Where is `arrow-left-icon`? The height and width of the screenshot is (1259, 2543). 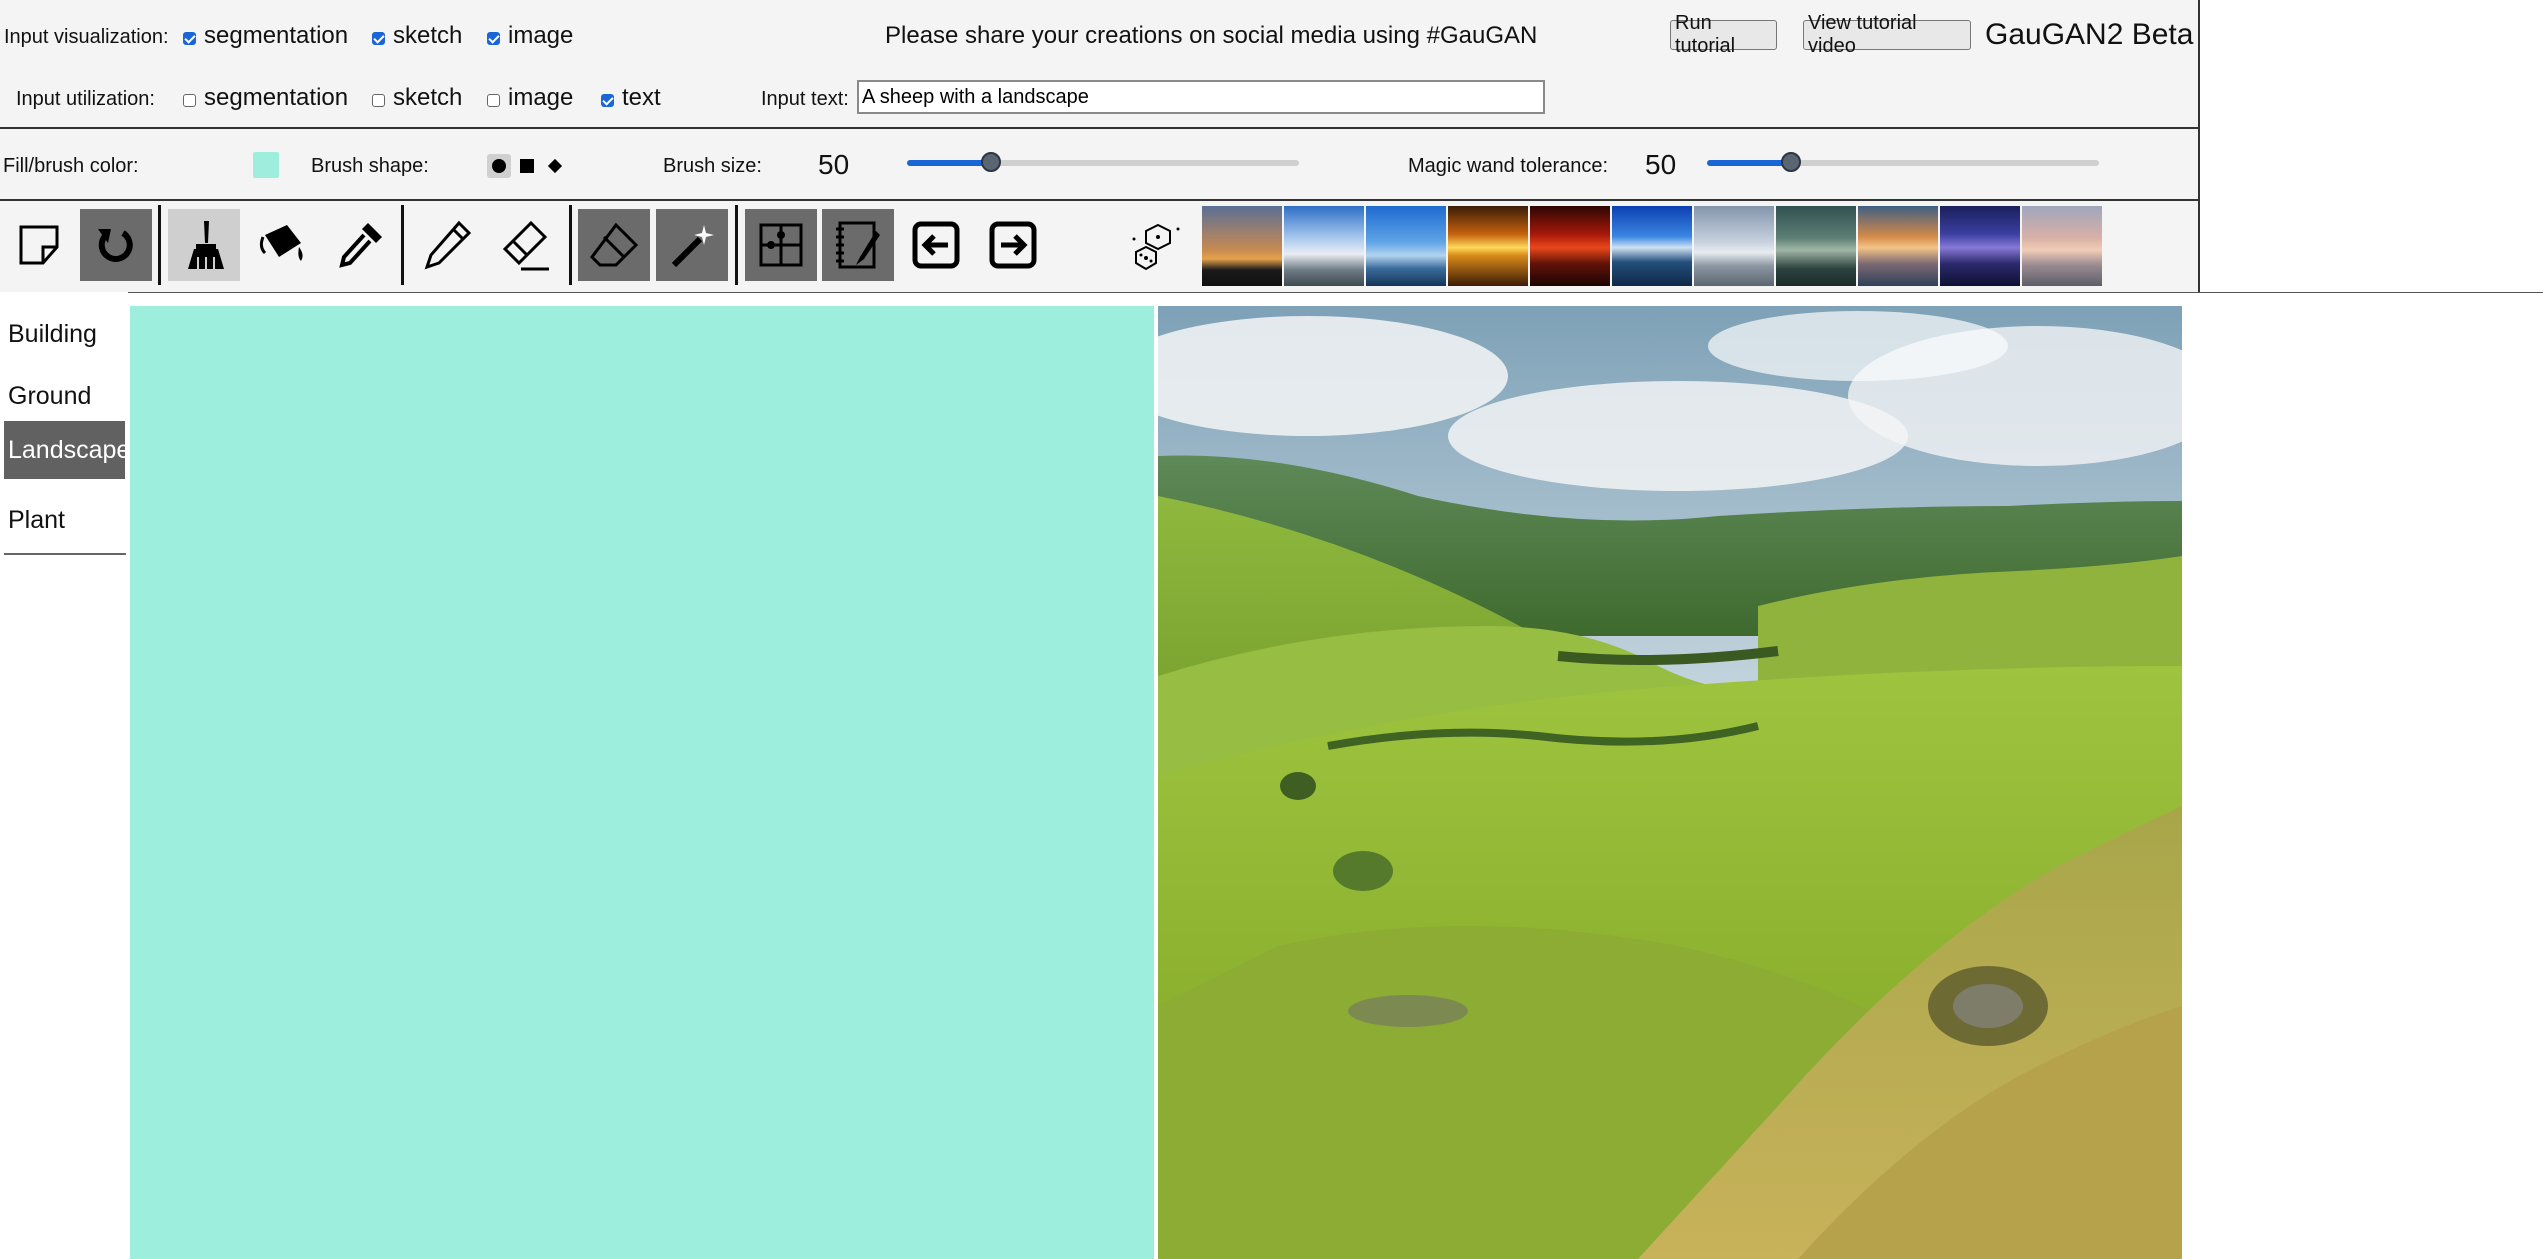
arrow-left-icon is located at coordinates (936, 245).